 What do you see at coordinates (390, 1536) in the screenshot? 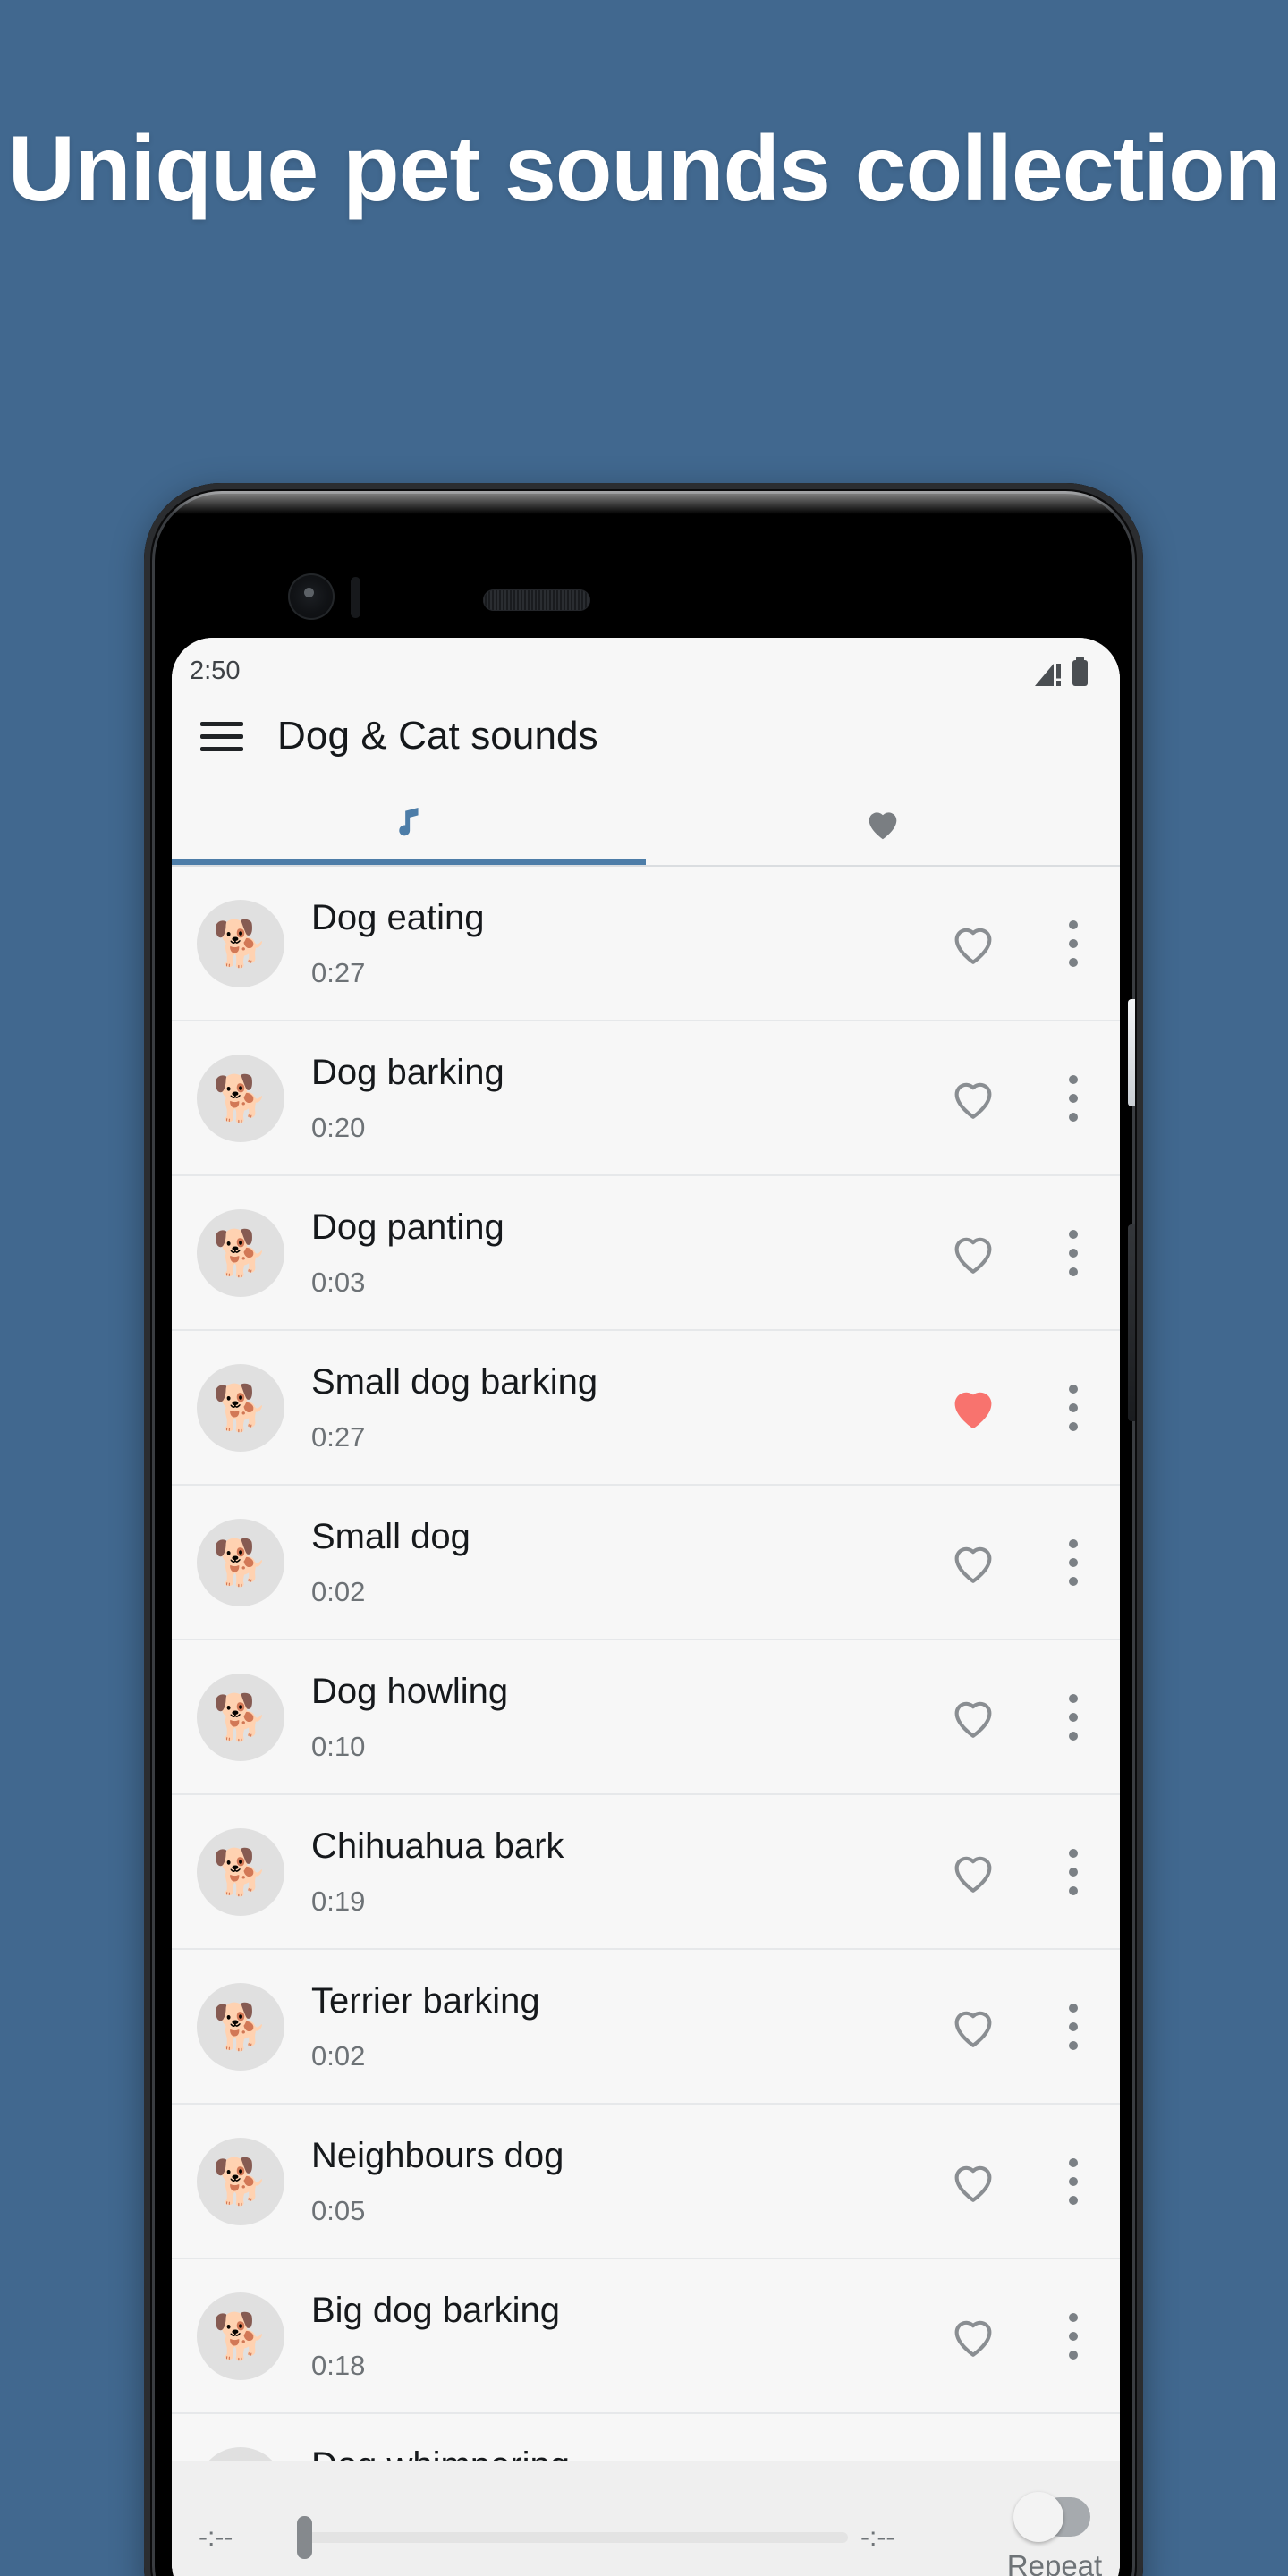
I see `list-item-title: Small dog` at bounding box center [390, 1536].